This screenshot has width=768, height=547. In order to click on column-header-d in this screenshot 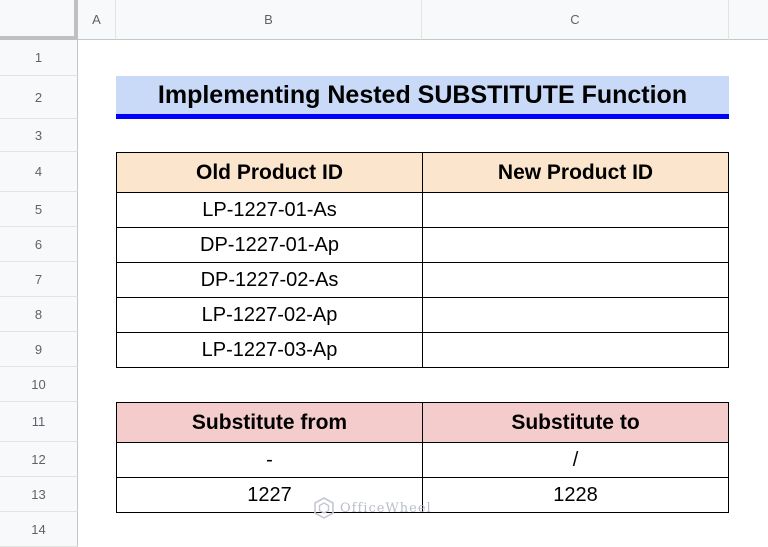, I will do `click(748, 20)`.